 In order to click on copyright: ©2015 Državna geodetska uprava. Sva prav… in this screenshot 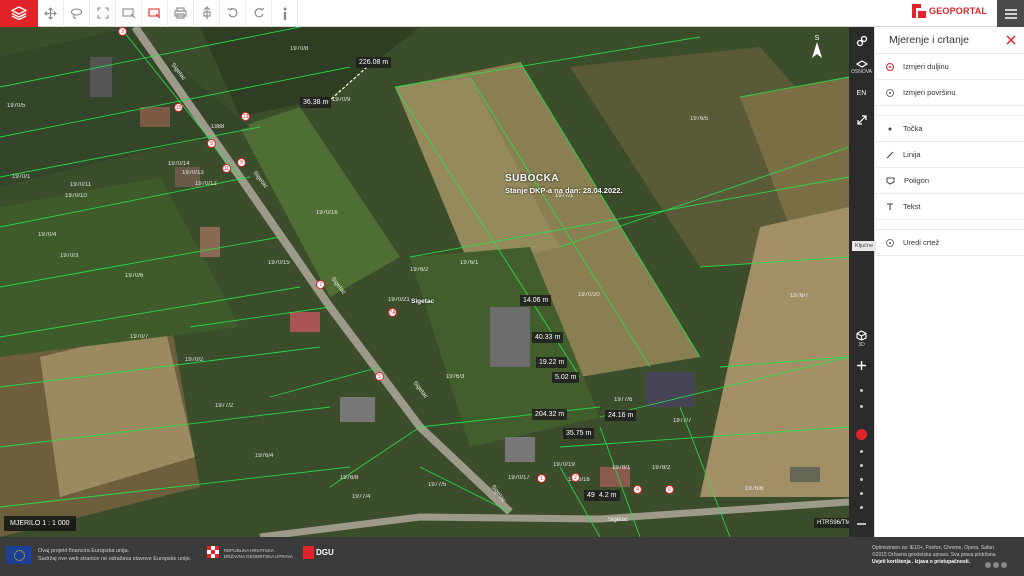, I will do `click(934, 555)`.